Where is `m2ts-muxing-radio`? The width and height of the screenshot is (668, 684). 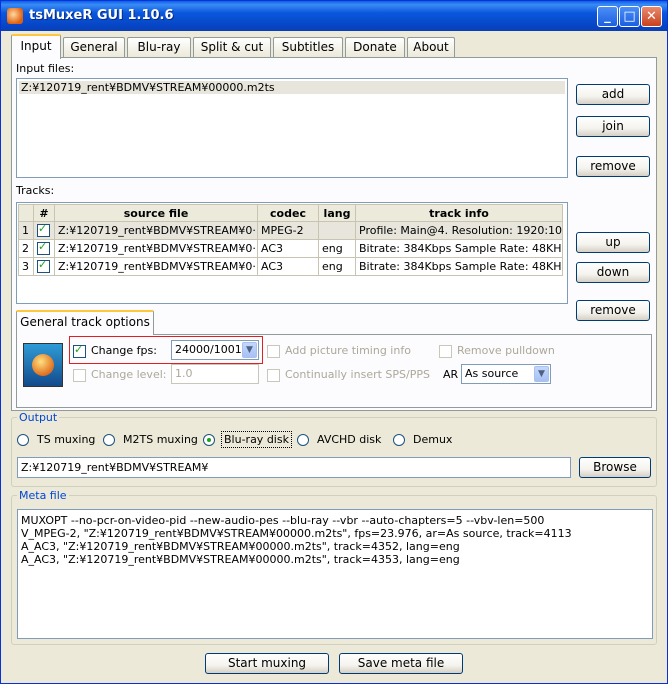
m2ts-muxing-radio is located at coordinates (109, 440).